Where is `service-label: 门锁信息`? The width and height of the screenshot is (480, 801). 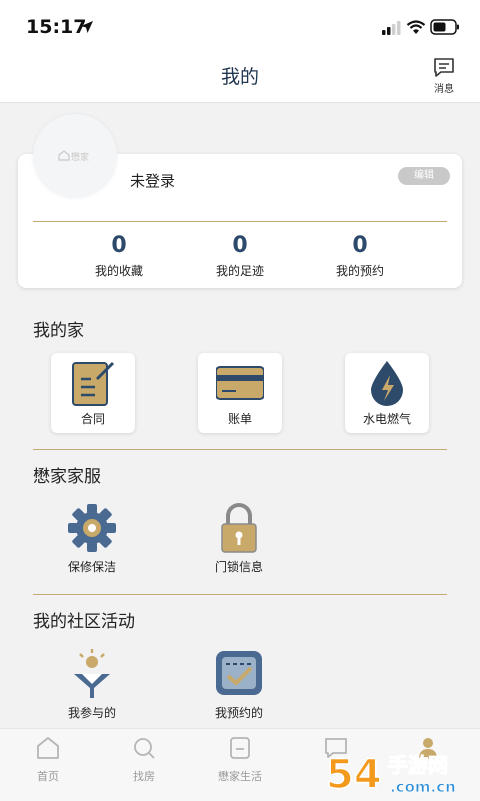
service-label: 门锁信息 is located at coordinates (238, 567).